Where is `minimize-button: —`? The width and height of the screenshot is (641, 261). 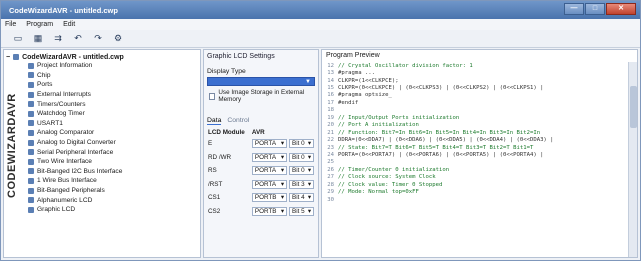
minimize-button: — is located at coordinates (574, 9).